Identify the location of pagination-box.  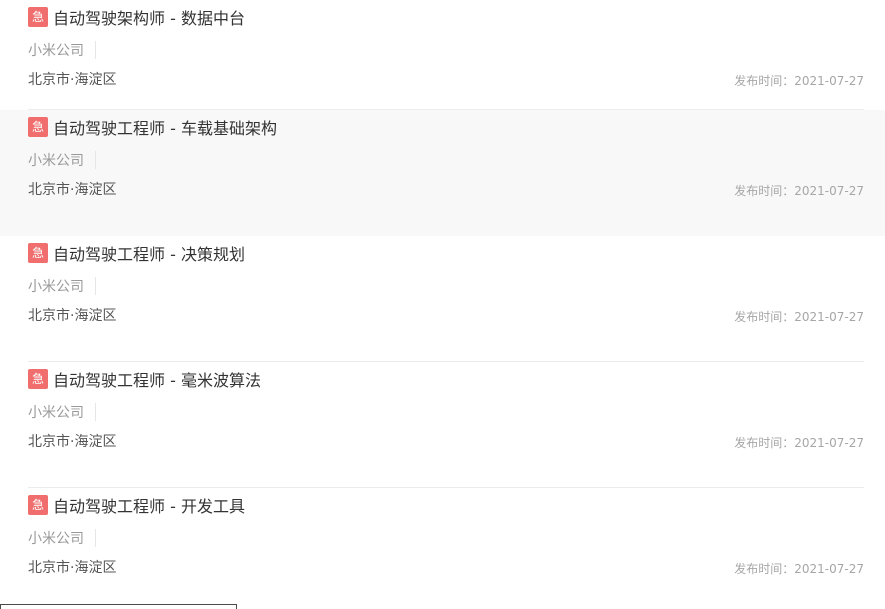
(118, 606).